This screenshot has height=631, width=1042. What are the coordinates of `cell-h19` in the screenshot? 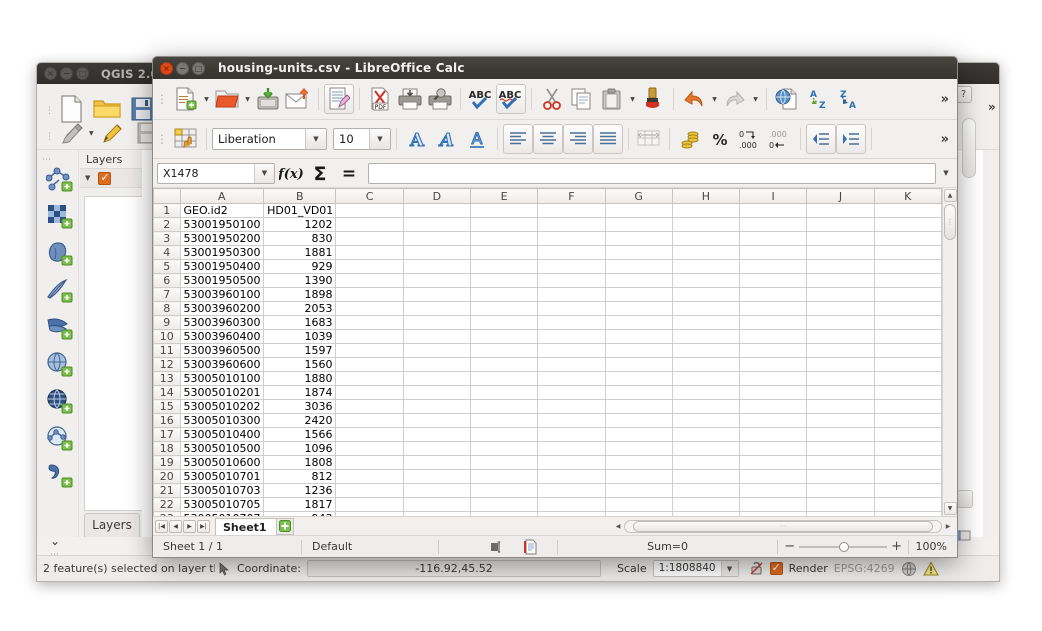 It's located at (706, 462).